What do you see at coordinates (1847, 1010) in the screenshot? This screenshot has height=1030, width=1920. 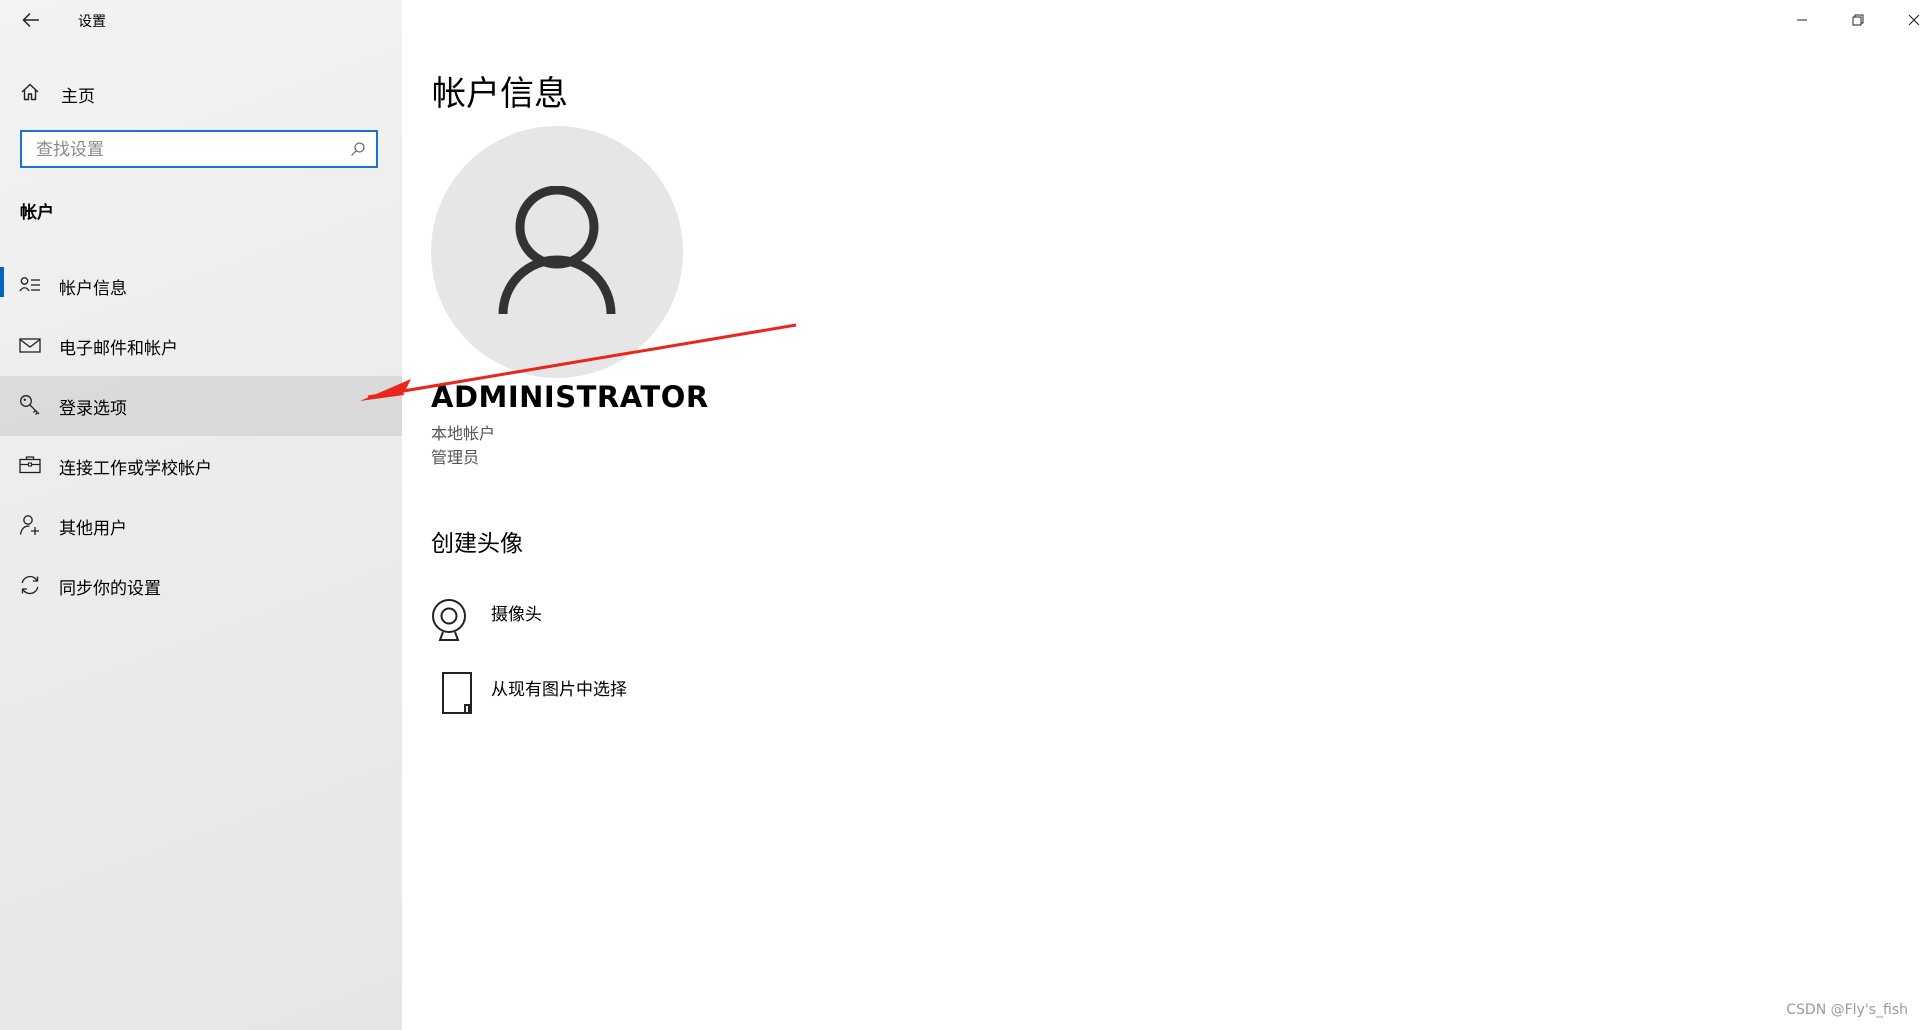 I see `watermark: CSDN @Fly's_fish` at bounding box center [1847, 1010].